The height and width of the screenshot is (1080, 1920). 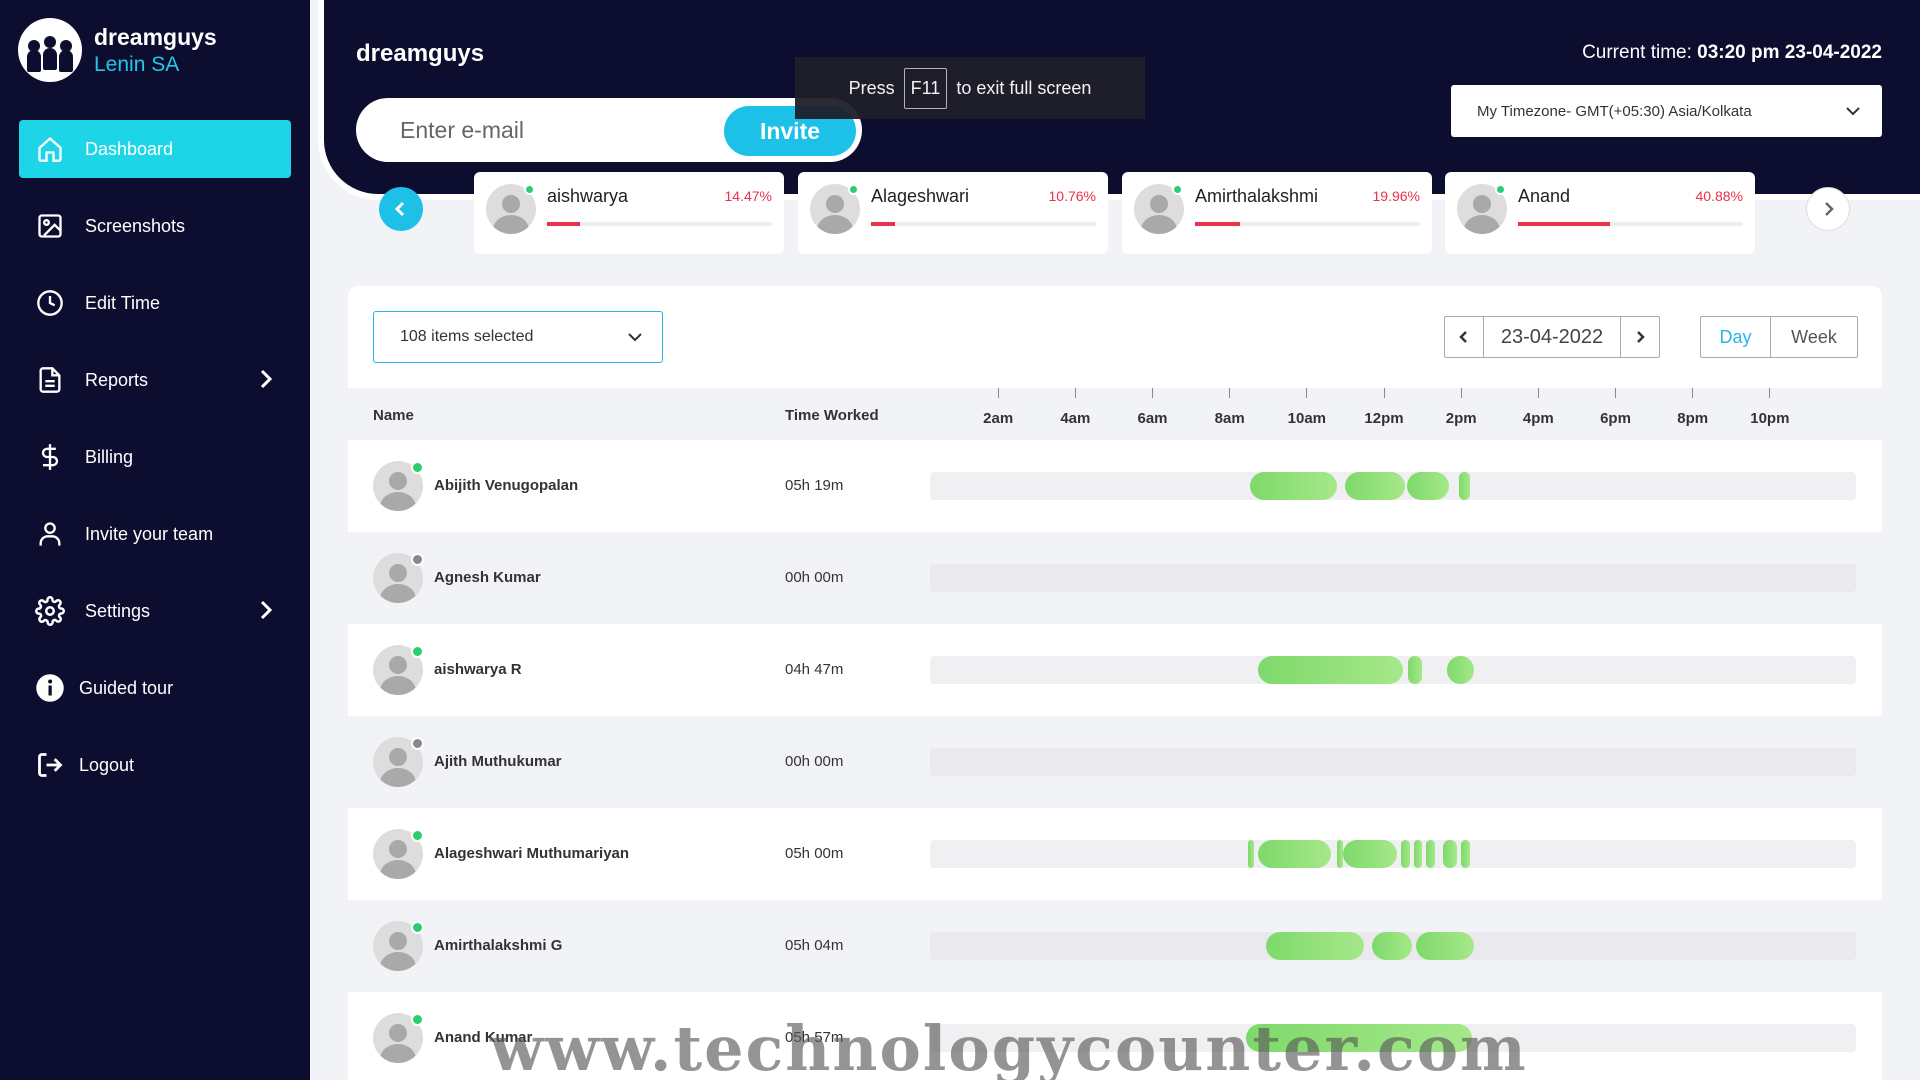 I want to click on carousel-next-button, so click(x=1828, y=209).